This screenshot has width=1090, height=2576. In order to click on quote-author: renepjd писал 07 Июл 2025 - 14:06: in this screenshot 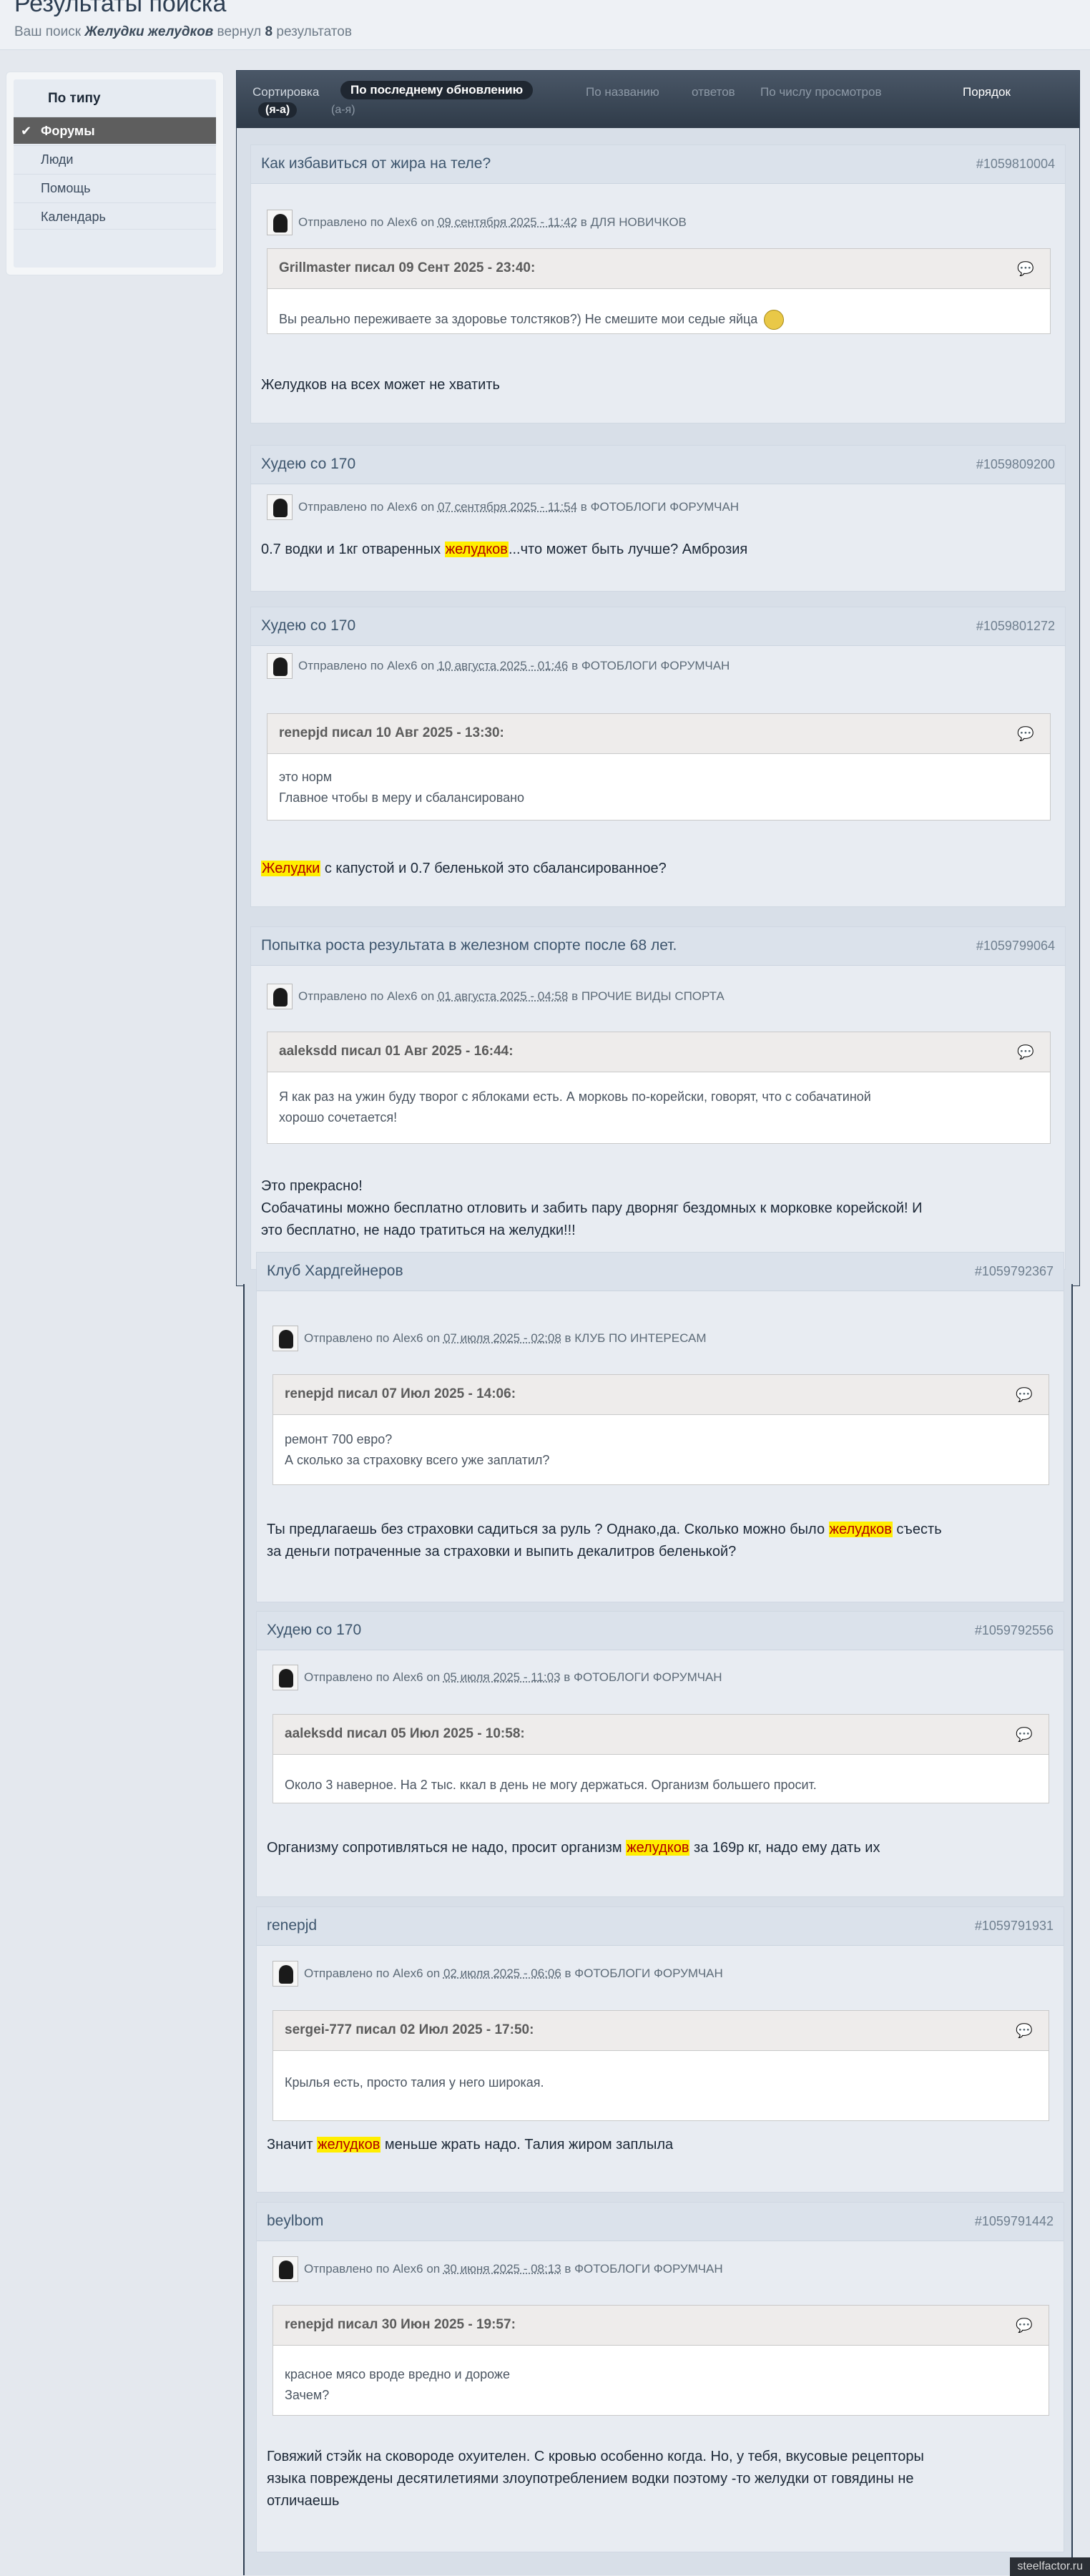, I will do `click(400, 1393)`.